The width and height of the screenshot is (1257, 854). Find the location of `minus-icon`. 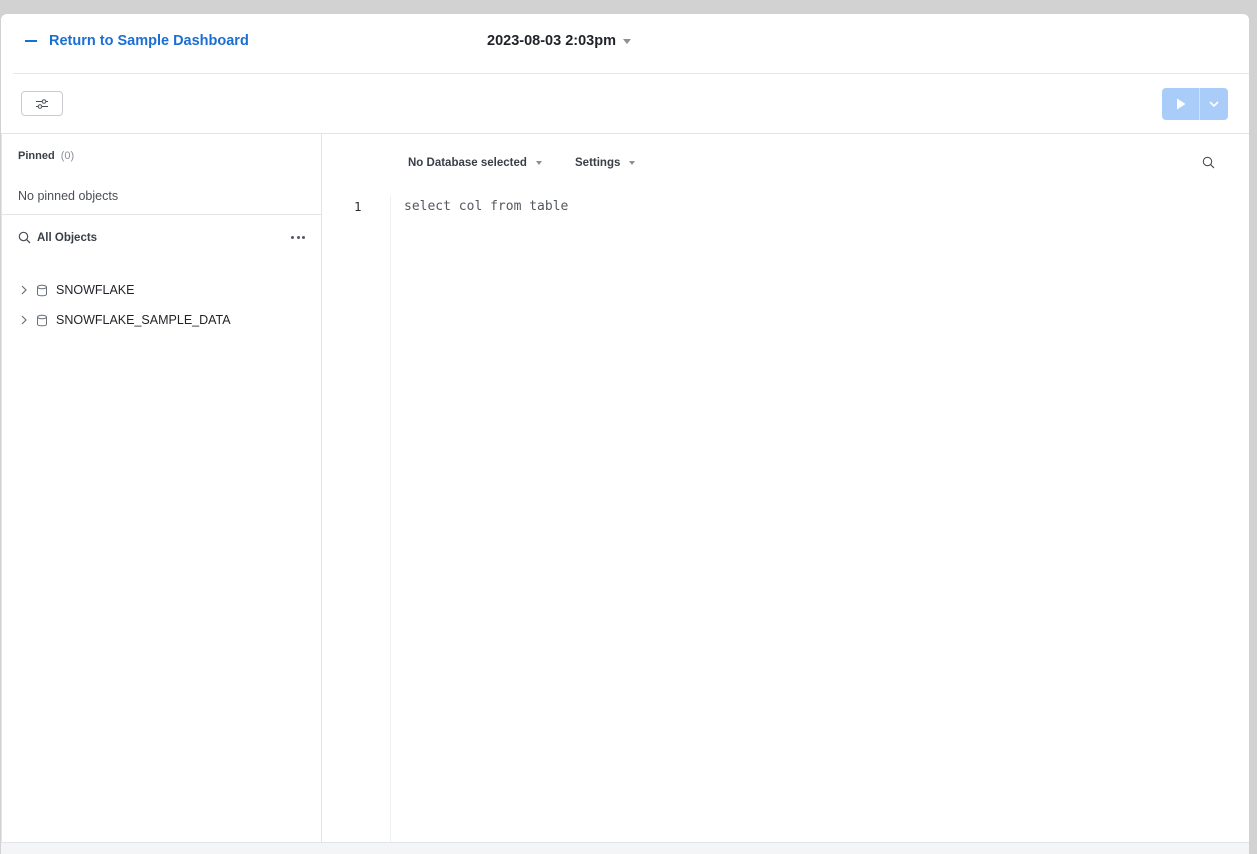

minus-icon is located at coordinates (31, 41).